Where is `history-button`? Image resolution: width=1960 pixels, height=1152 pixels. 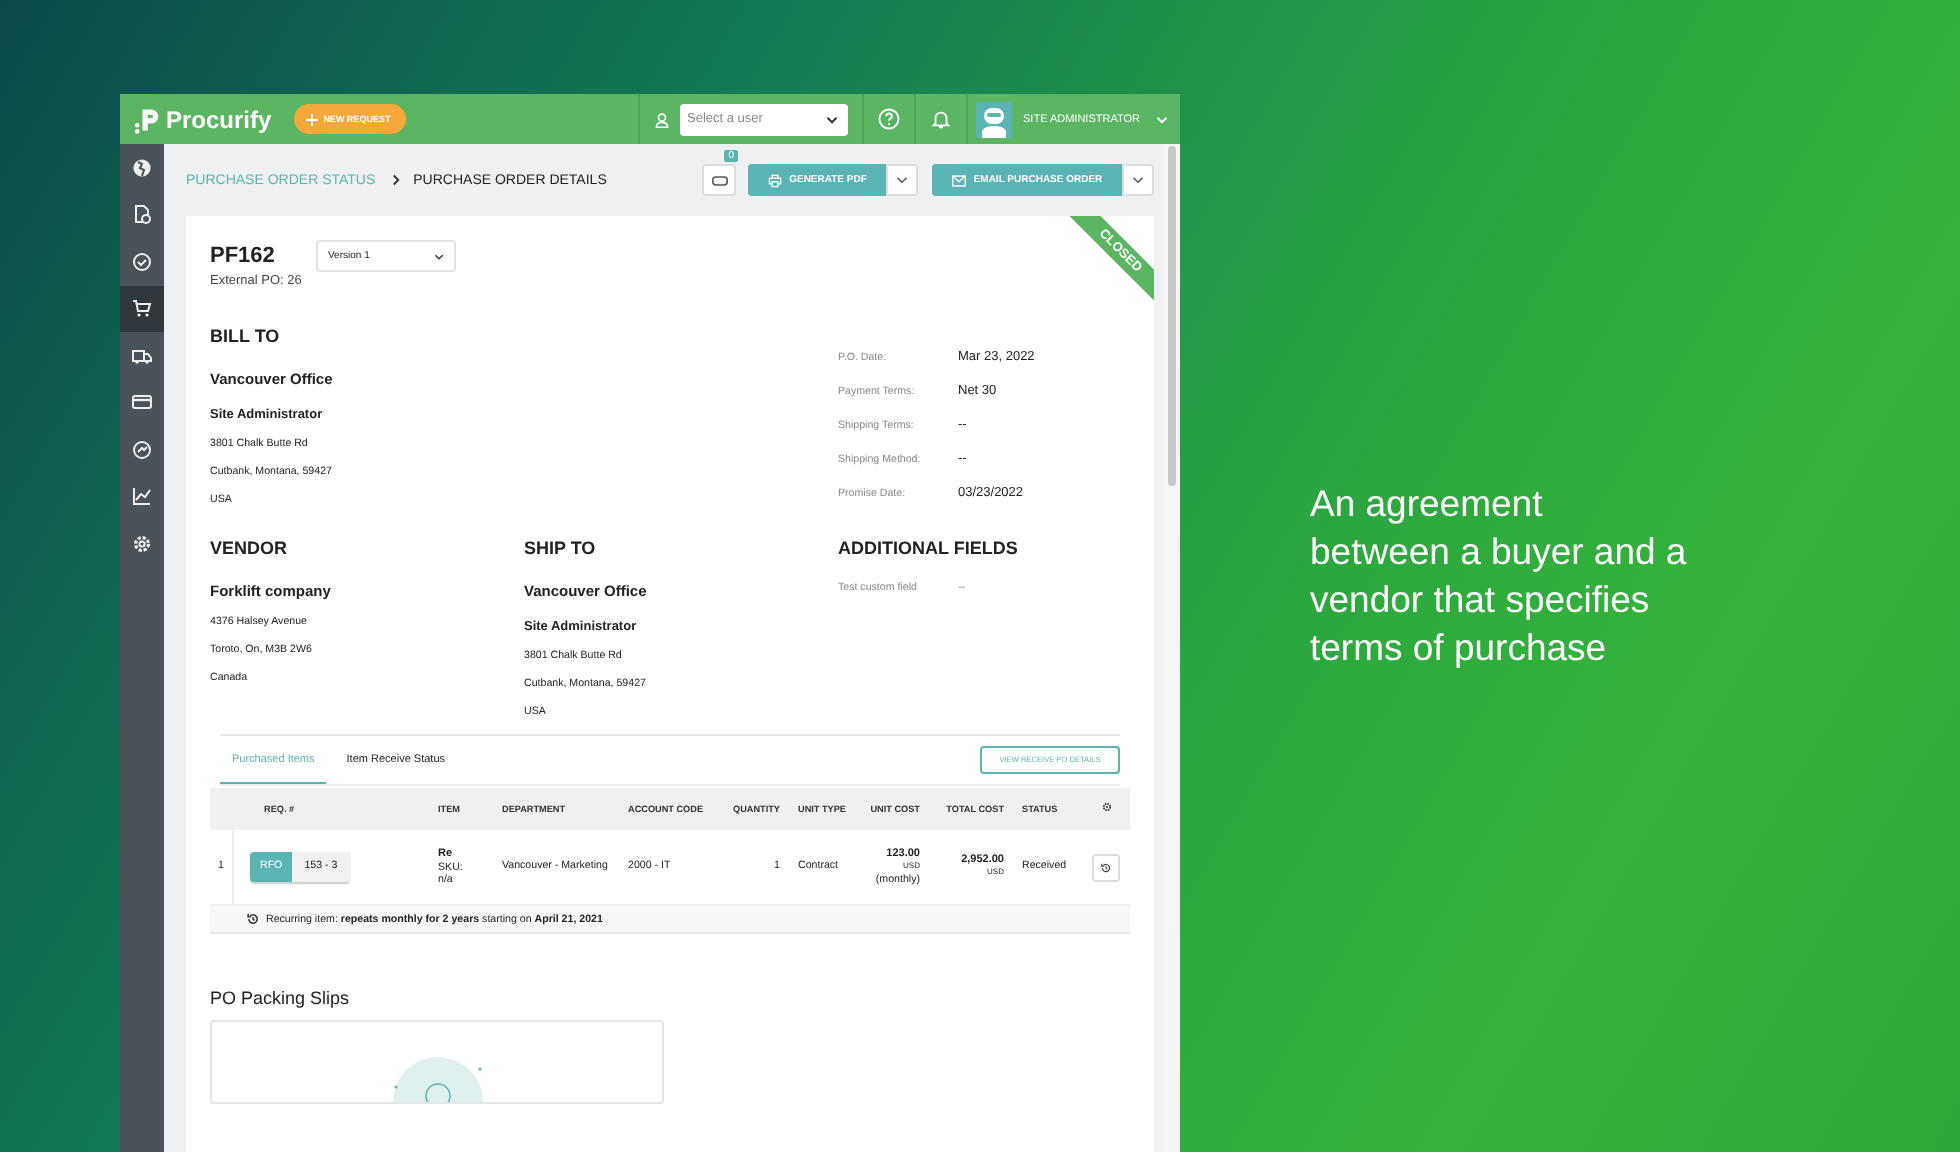
history-button is located at coordinates (1106, 867).